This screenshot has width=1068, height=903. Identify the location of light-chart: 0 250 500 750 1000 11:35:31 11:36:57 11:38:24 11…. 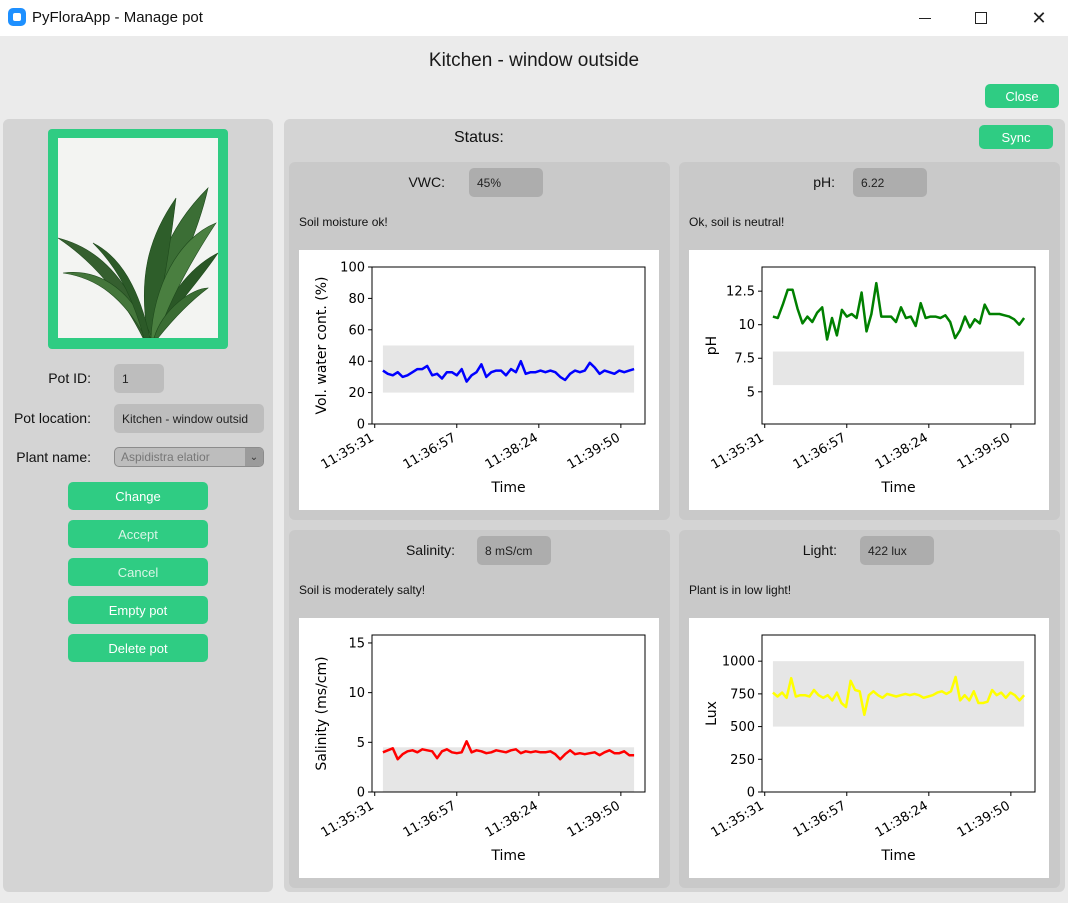
(869, 748).